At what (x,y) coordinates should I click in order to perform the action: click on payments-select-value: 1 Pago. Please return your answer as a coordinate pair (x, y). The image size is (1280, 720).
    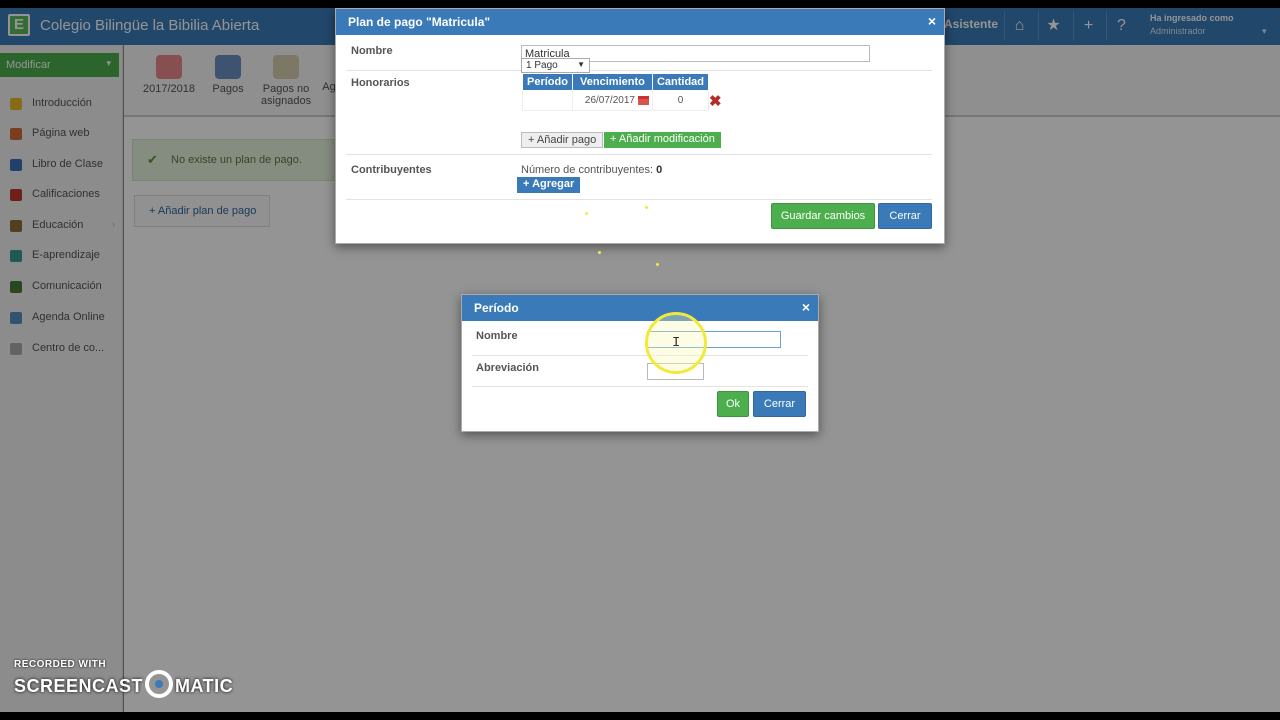
    Looking at the image, I should click on (542, 65).